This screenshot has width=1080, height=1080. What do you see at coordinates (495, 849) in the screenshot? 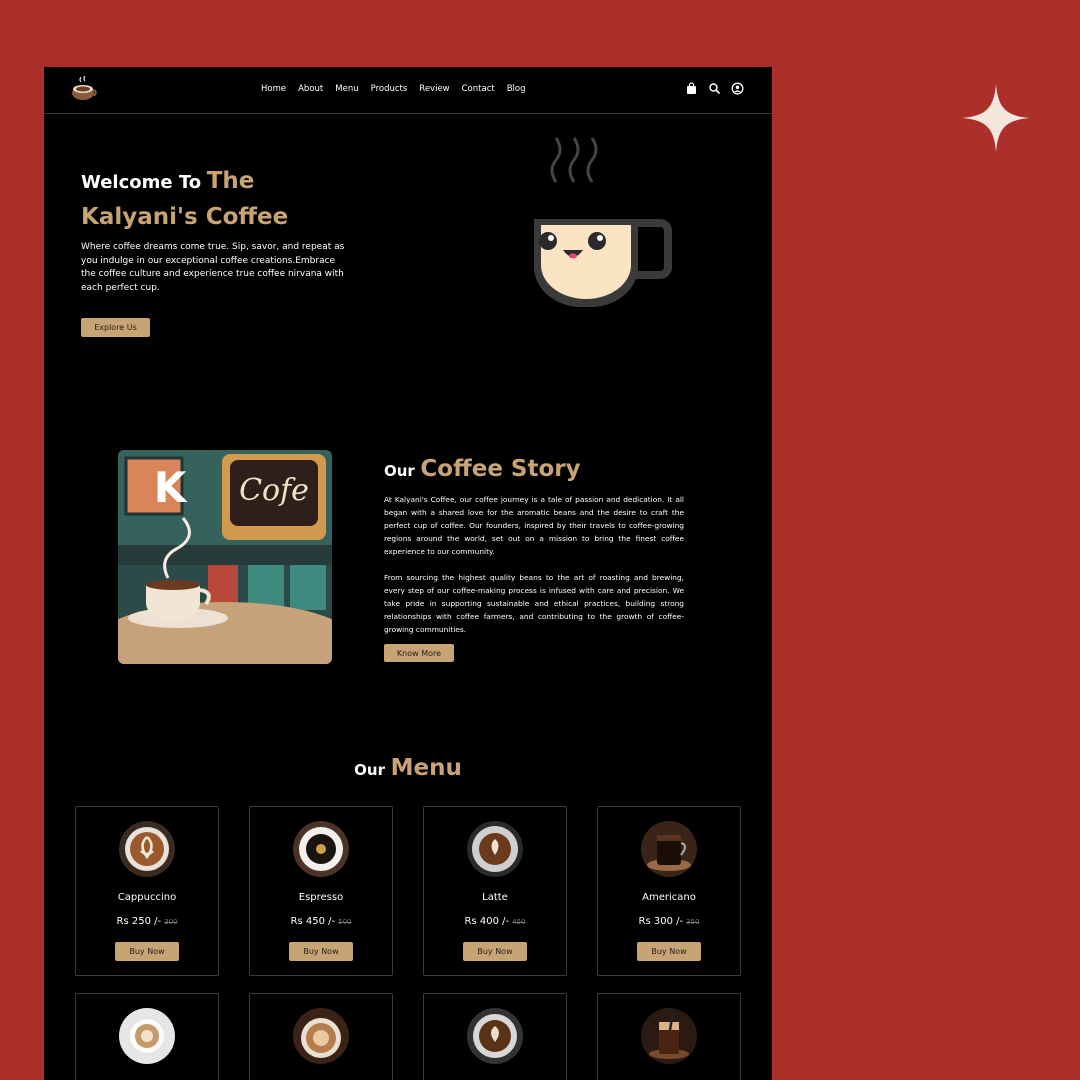
I see `latte-image` at bounding box center [495, 849].